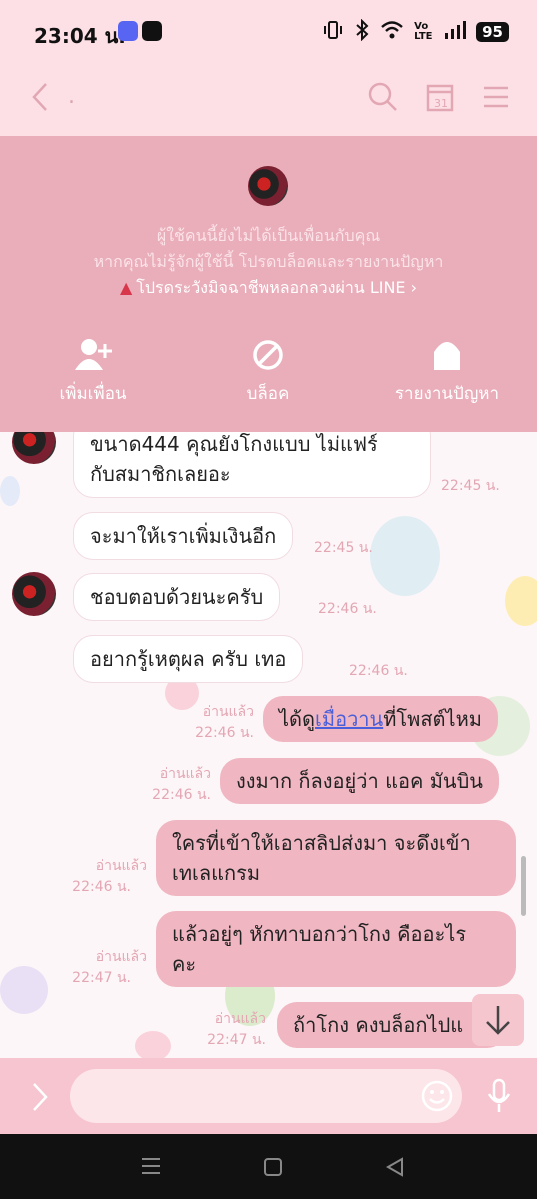 The height and width of the screenshot is (1199, 537). I want to click on tiktok-icon, so click(152, 31).